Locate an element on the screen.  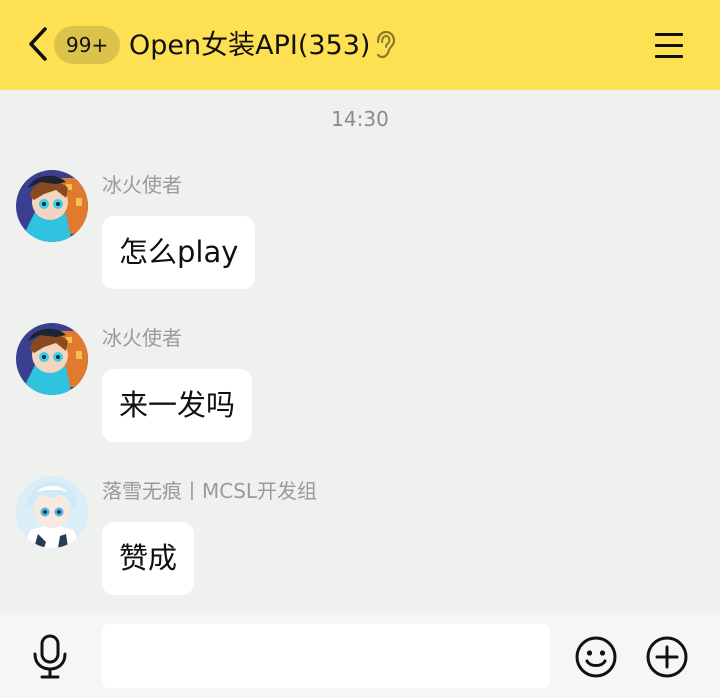
avatar-anime-white-hair-icon is located at coordinates (52, 512).